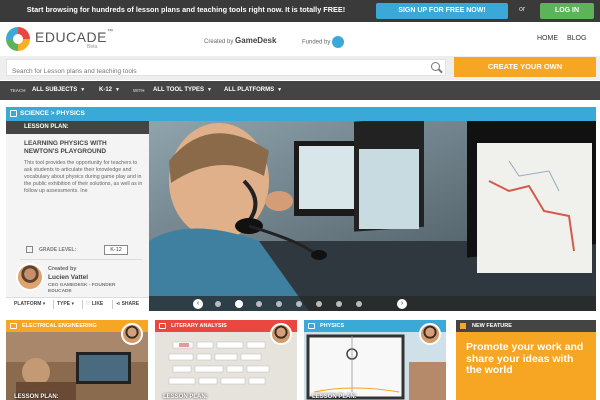  What do you see at coordinates (212, 71) in the screenshot?
I see `search-input` at bounding box center [212, 71].